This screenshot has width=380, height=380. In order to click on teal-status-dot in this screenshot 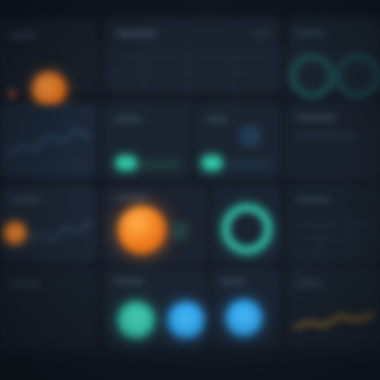, I will do `click(136, 320)`.